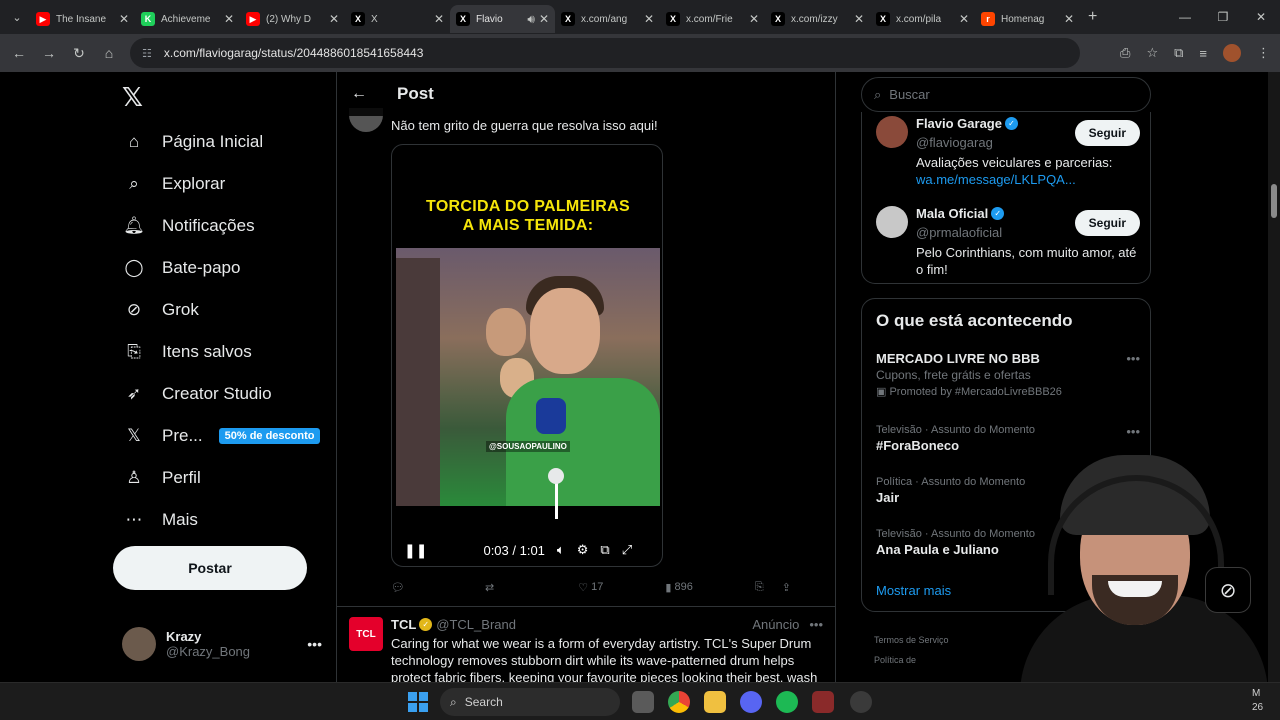 The width and height of the screenshot is (1280, 720). Describe the element at coordinates (911, 640) in the screenshot. I see `terms-link: Termos de Serviço` at that location.